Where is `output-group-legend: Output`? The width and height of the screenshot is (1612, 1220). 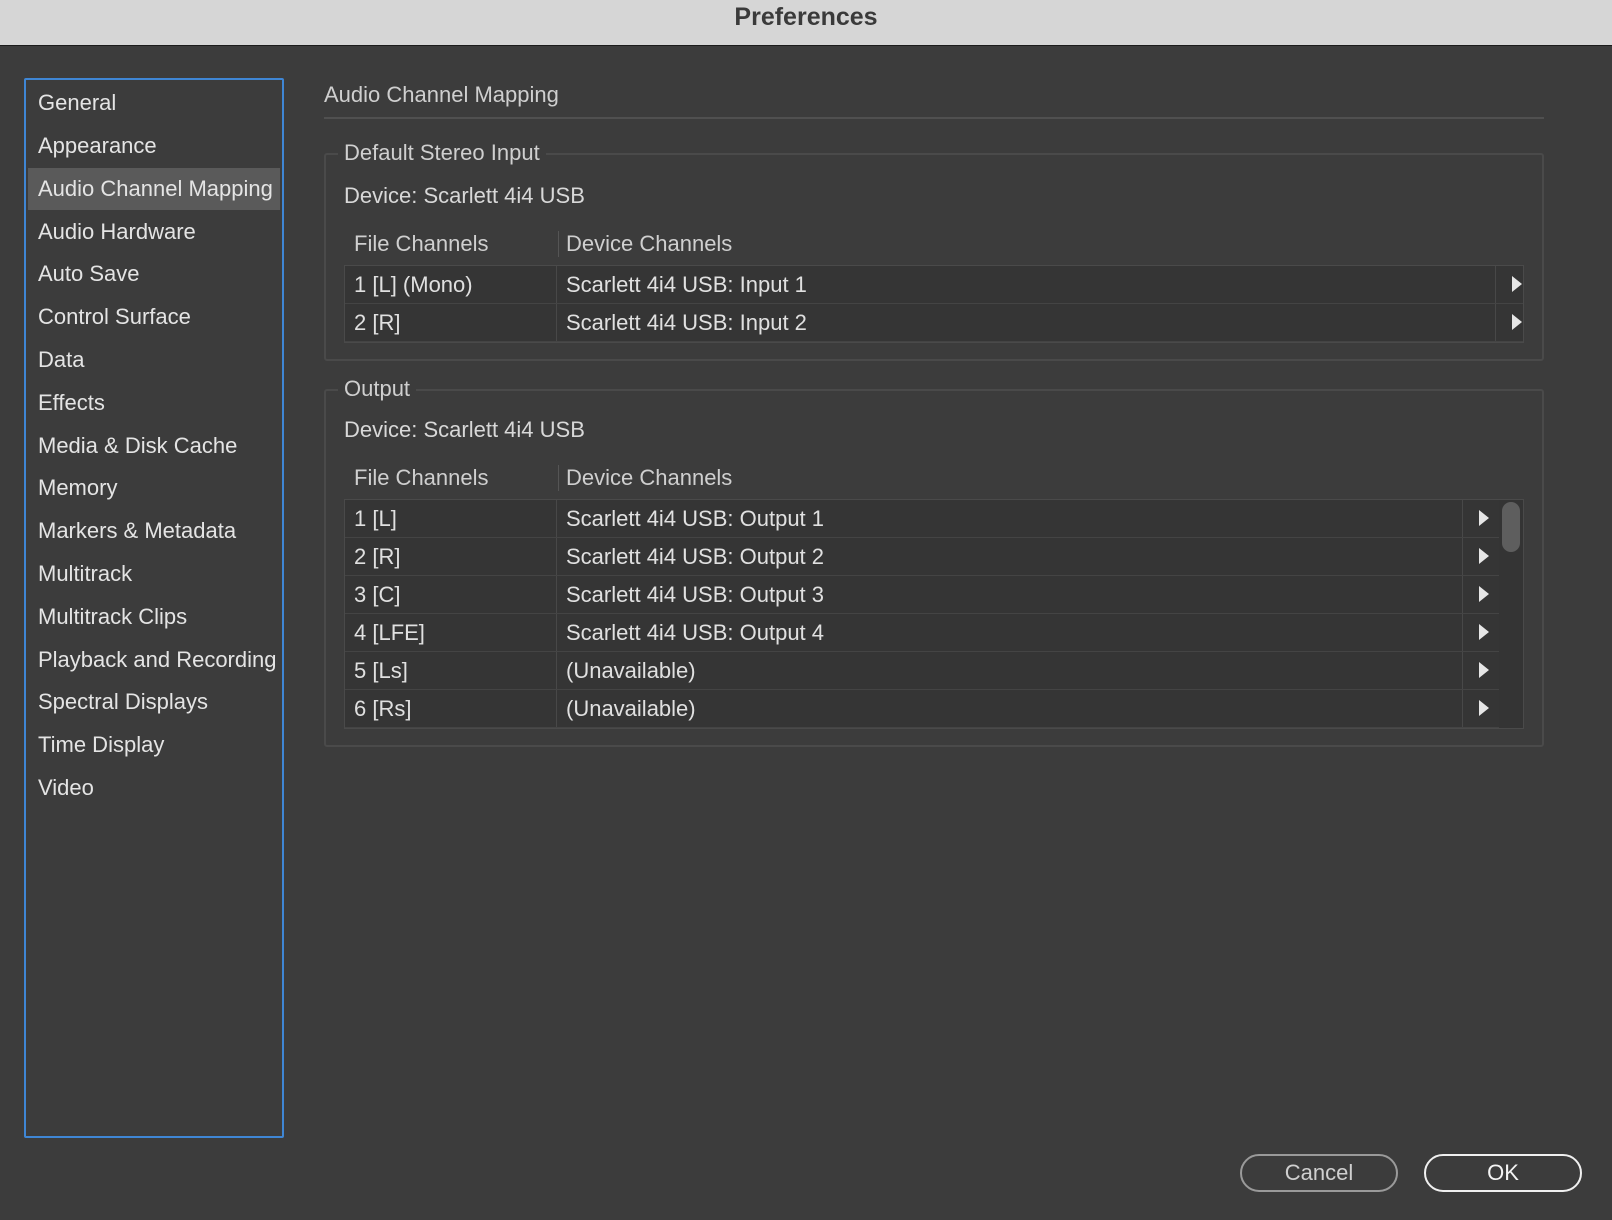
output-group-legend: Output is located at coordinates (377, 389).